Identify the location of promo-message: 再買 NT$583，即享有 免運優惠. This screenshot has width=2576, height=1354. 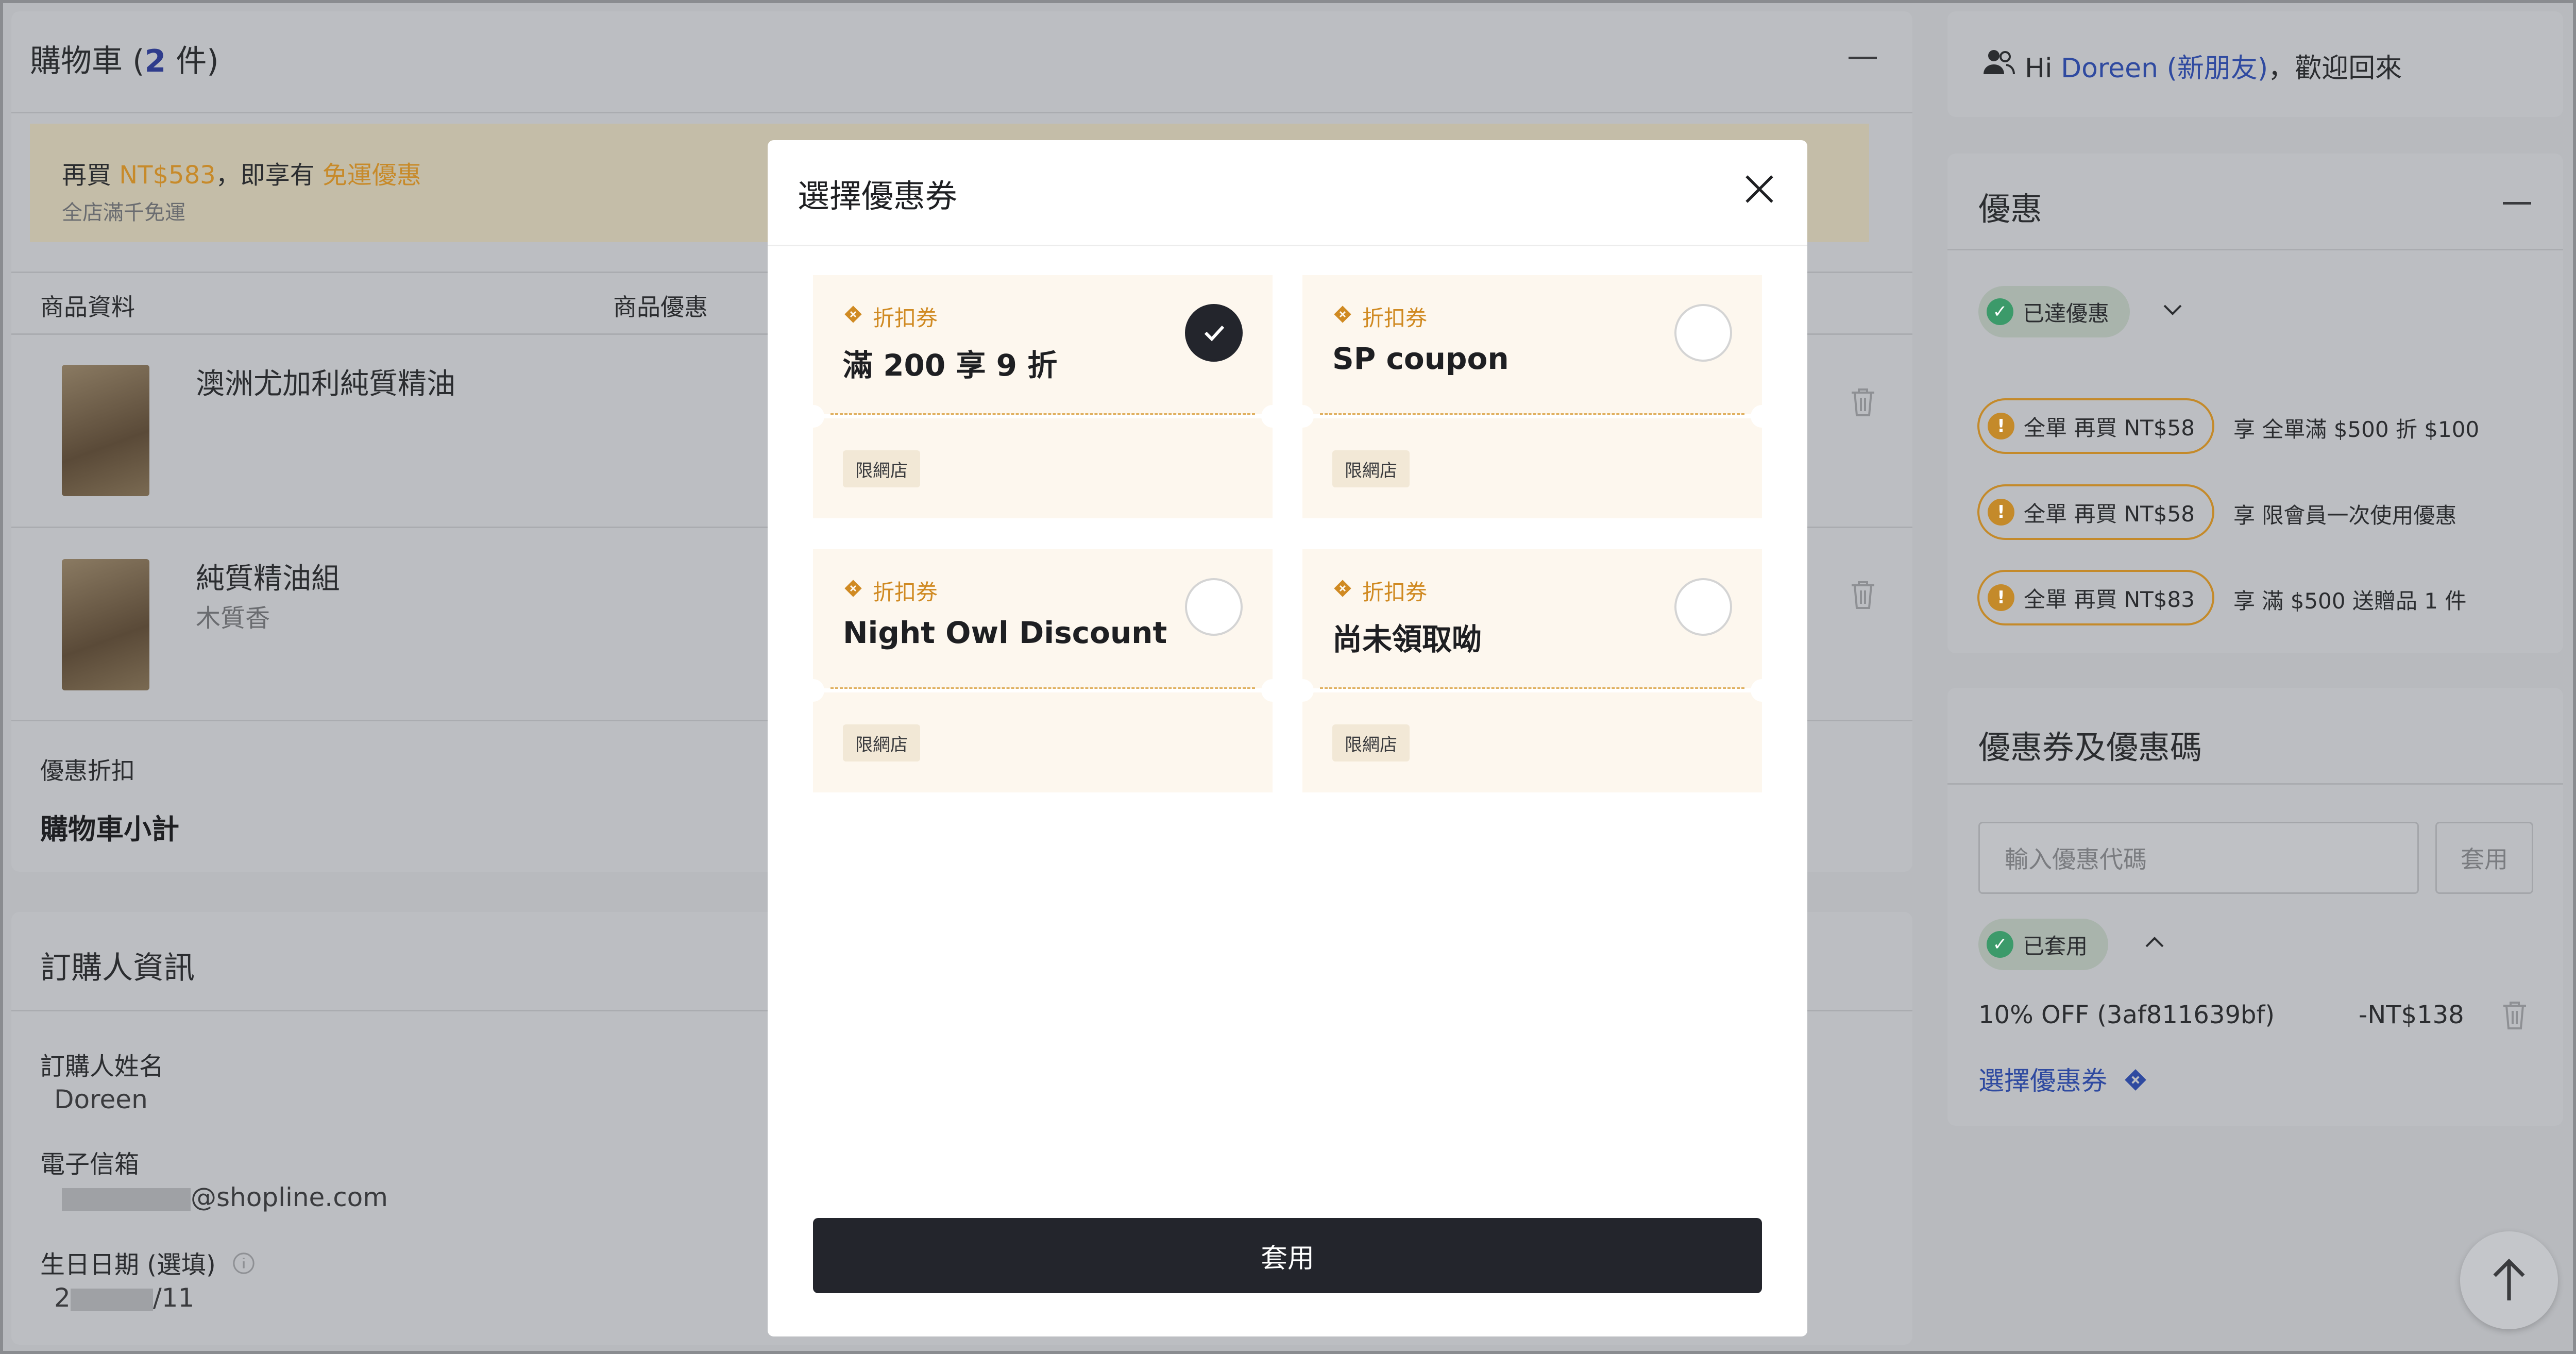
(241, 175).